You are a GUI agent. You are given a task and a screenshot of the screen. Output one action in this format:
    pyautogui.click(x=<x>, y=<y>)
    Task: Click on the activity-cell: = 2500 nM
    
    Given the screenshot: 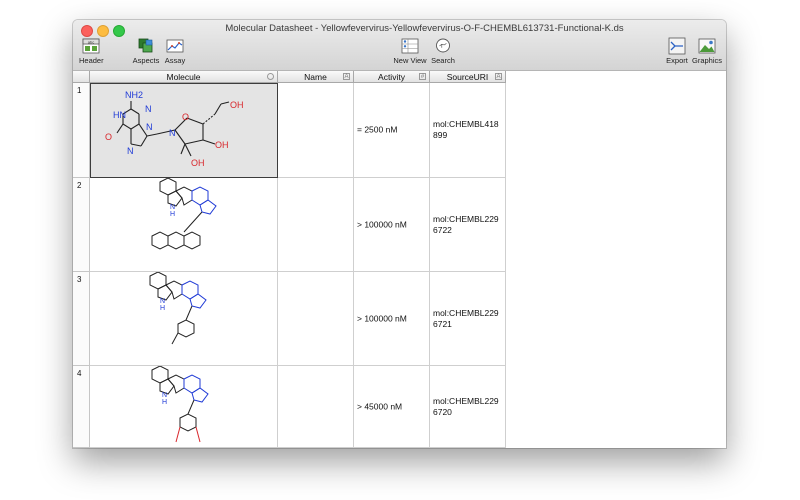 What is the action you would take?
    pyautogui.click(x=392, y=130)
    